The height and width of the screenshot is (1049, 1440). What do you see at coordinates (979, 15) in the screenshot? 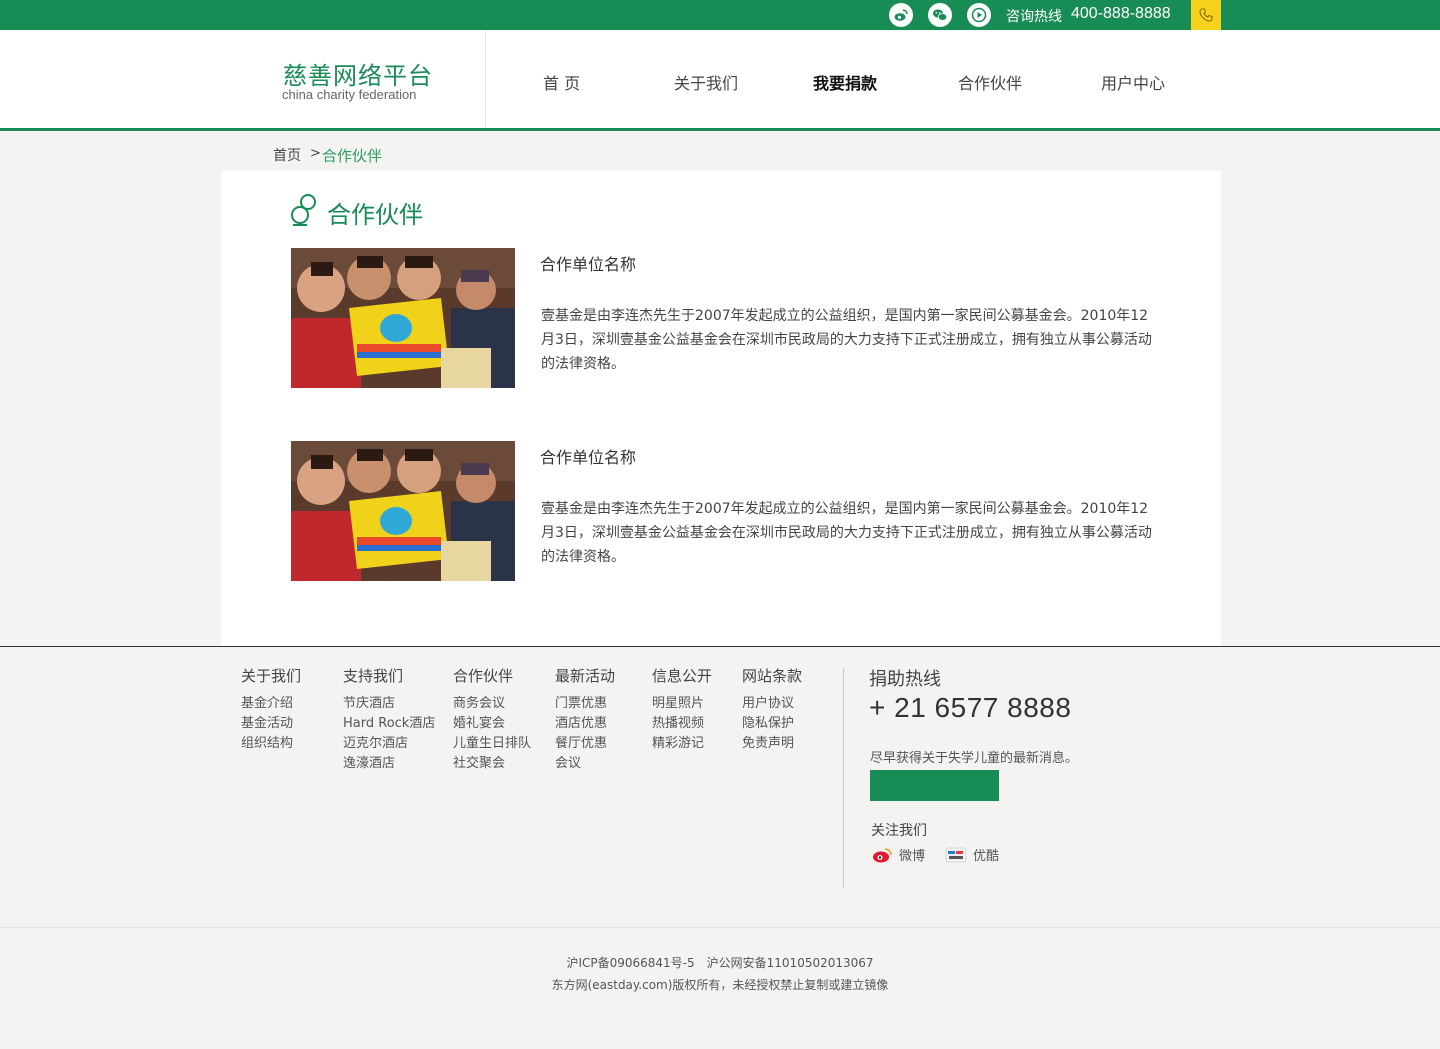
I see `play-icon` at bounding box center [979, 15].